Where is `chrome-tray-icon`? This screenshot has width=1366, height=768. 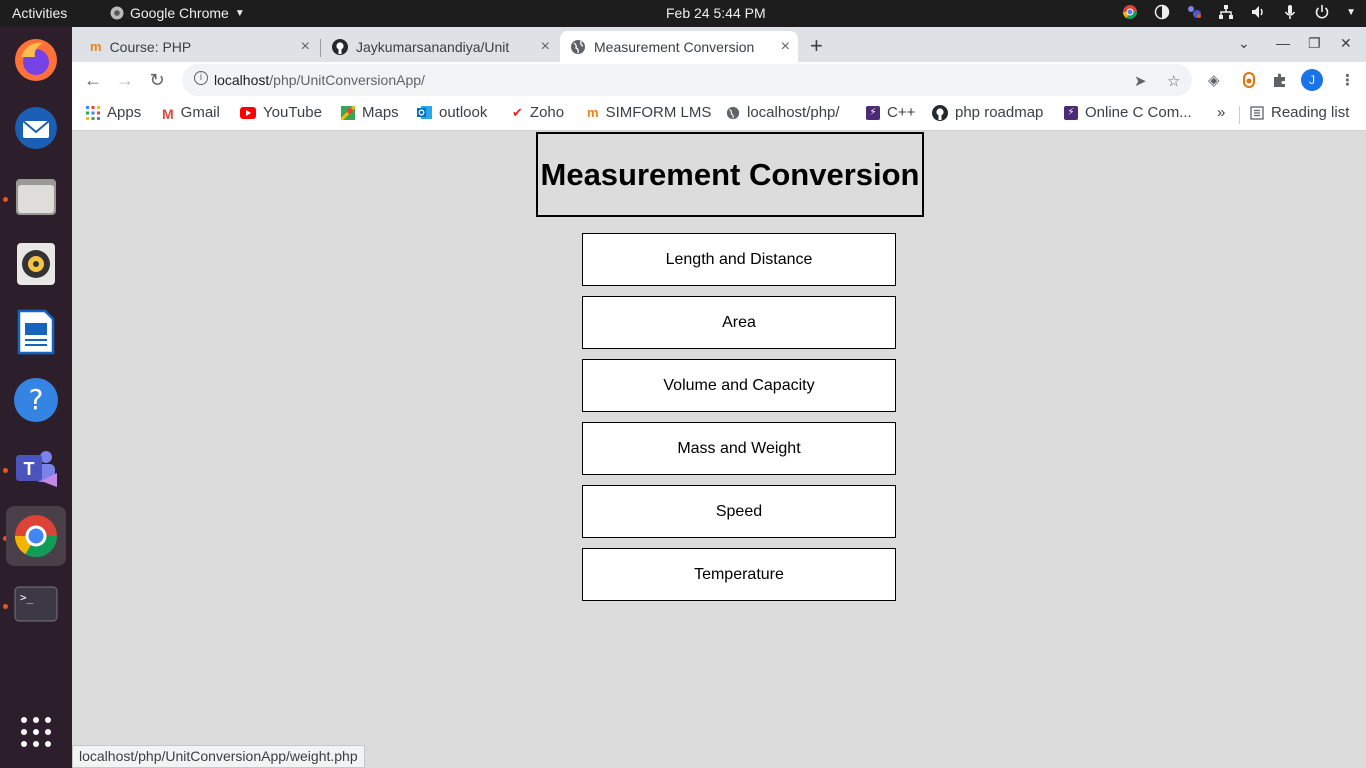
chrome-tray-icon is located at coordinates (1130, 12).